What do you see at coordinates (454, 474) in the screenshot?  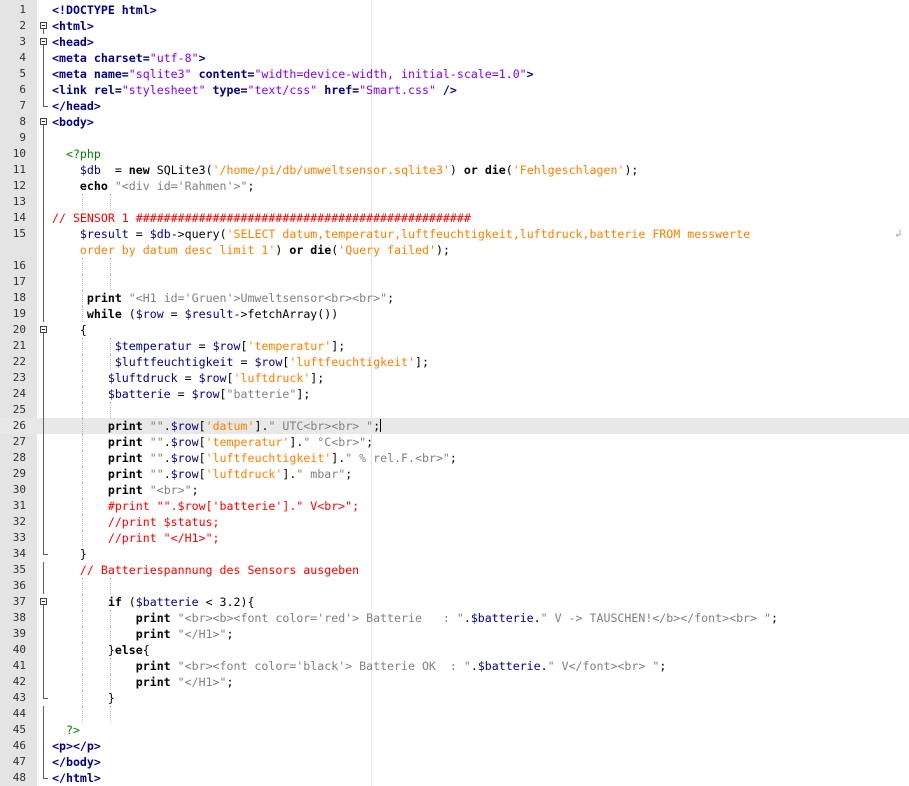 I see `code-line: 29 print "".$row['luftdruck']." mbar";` at bounding box center [454, 474].